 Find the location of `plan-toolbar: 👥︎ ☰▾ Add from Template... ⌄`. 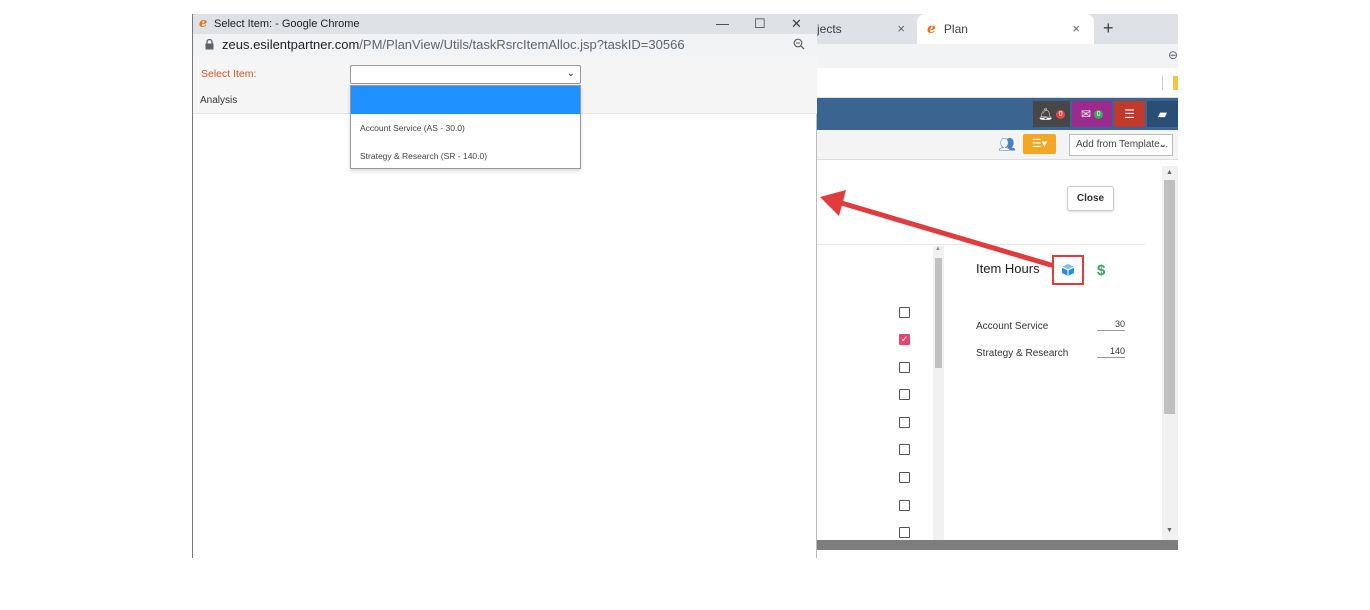

plan-toolbar: 👥︎ ☰▾ Add from Template... ⌄ is located at coordinates (997, 145).